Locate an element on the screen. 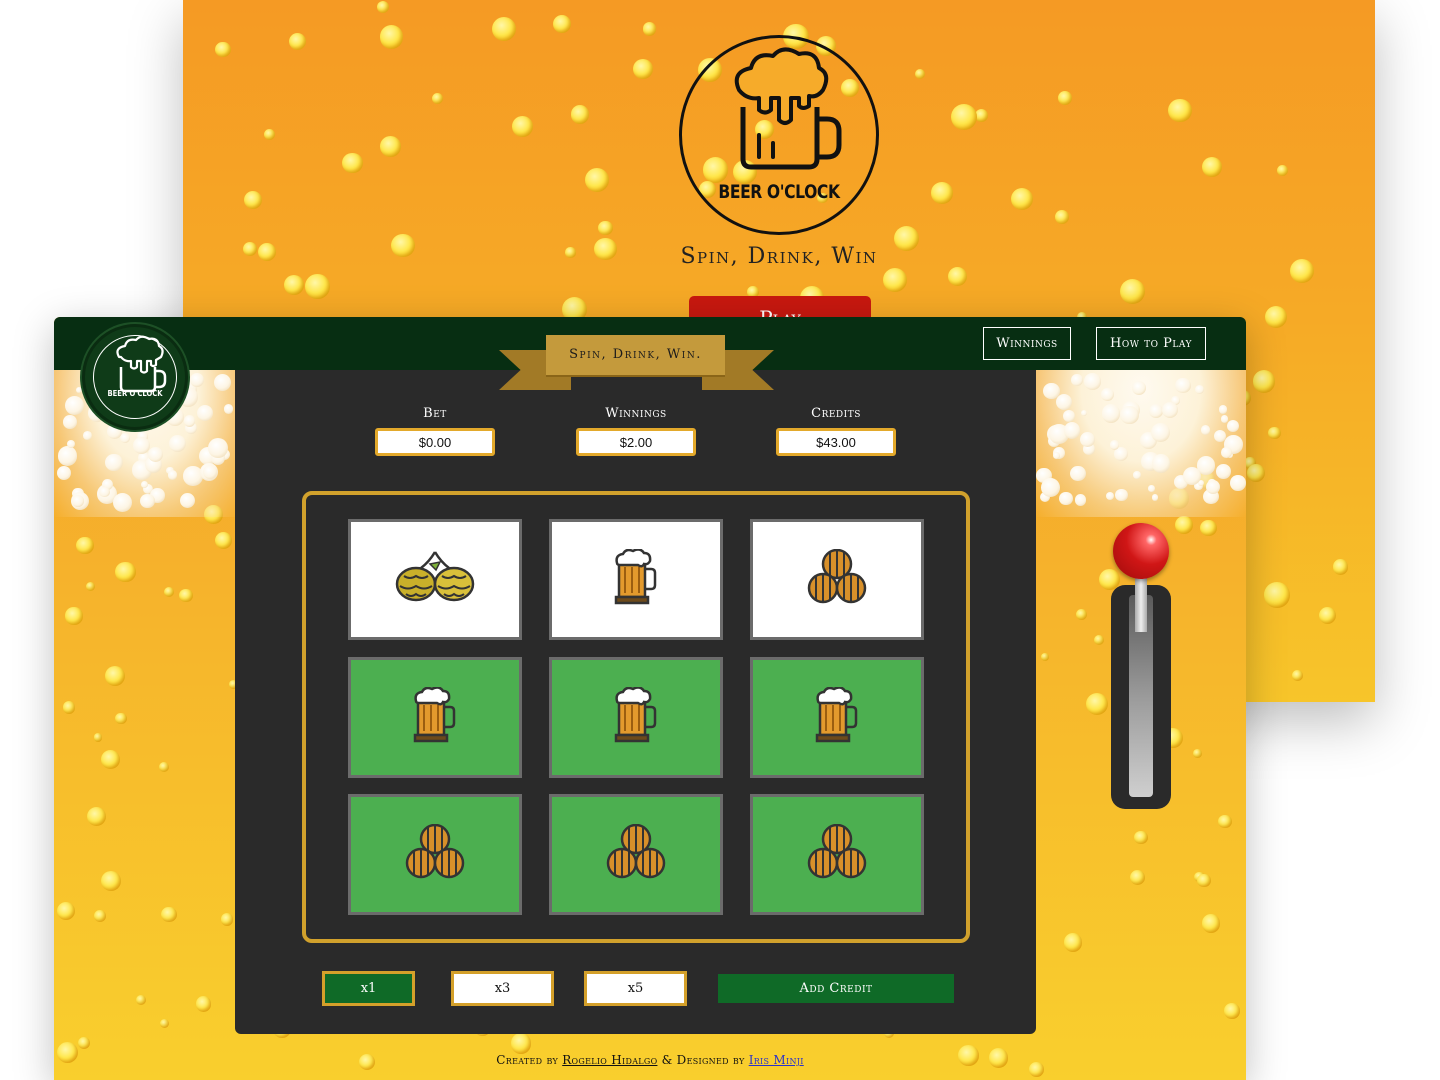 The image size is (1440, 1080). bet-multiplier-x3-button: x3 is located at coordinates (502, 988).